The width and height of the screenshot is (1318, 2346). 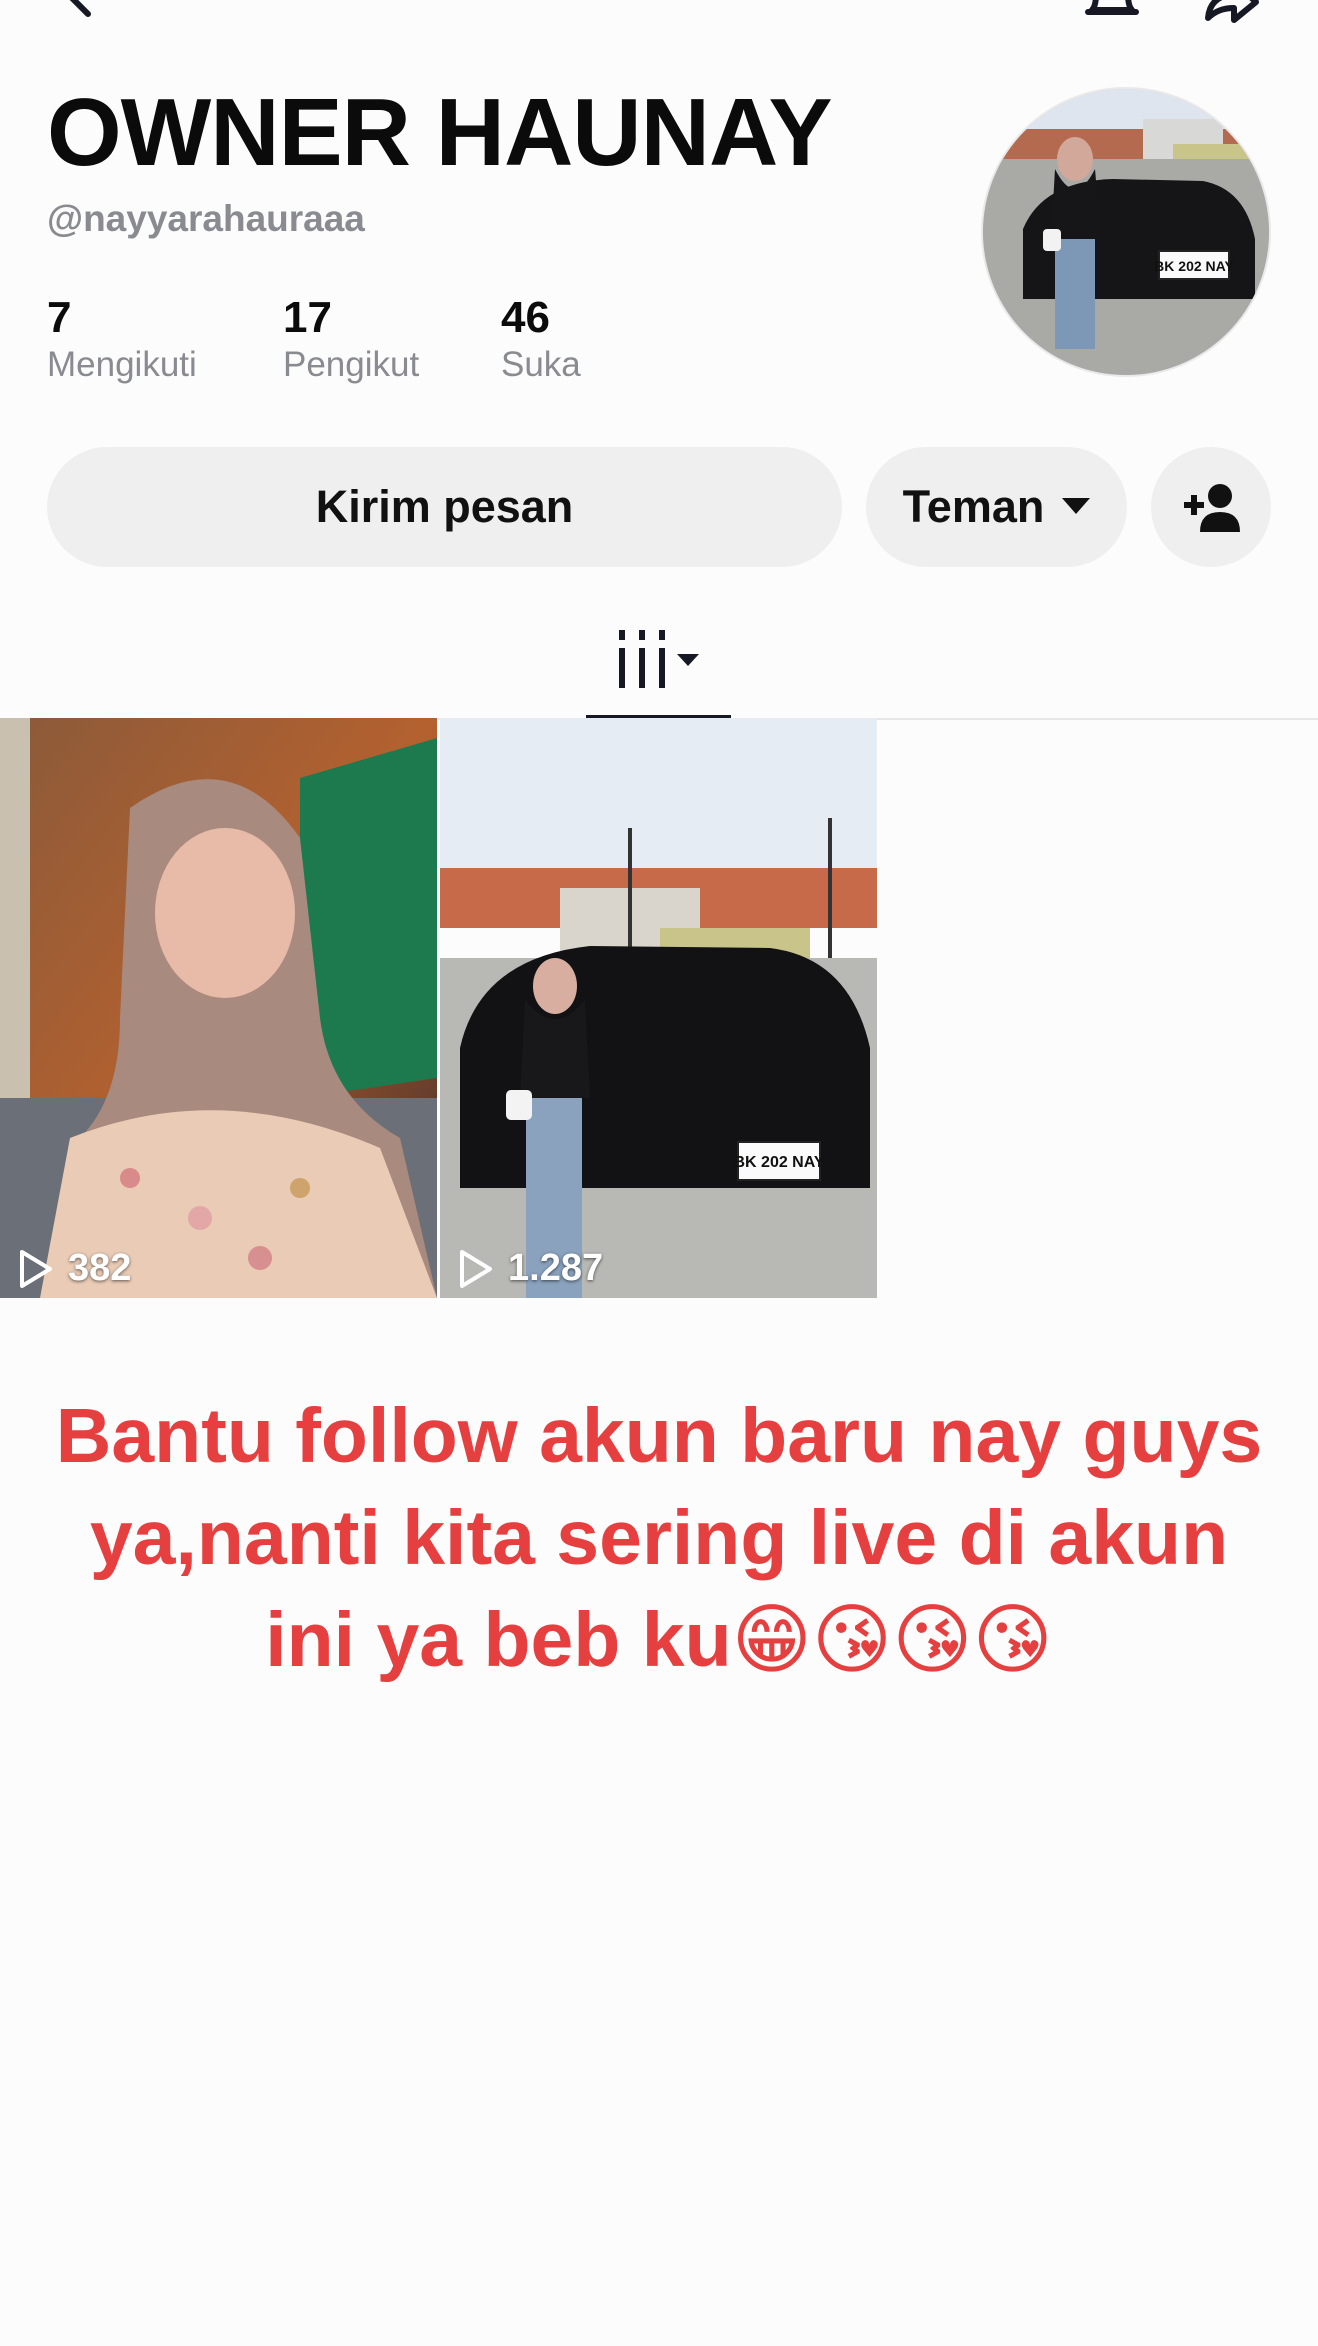 What do you see at coordinates (525, 317) in the screenshot?
I see `stat-likes-value: 46` at bounding box center [525, 317].